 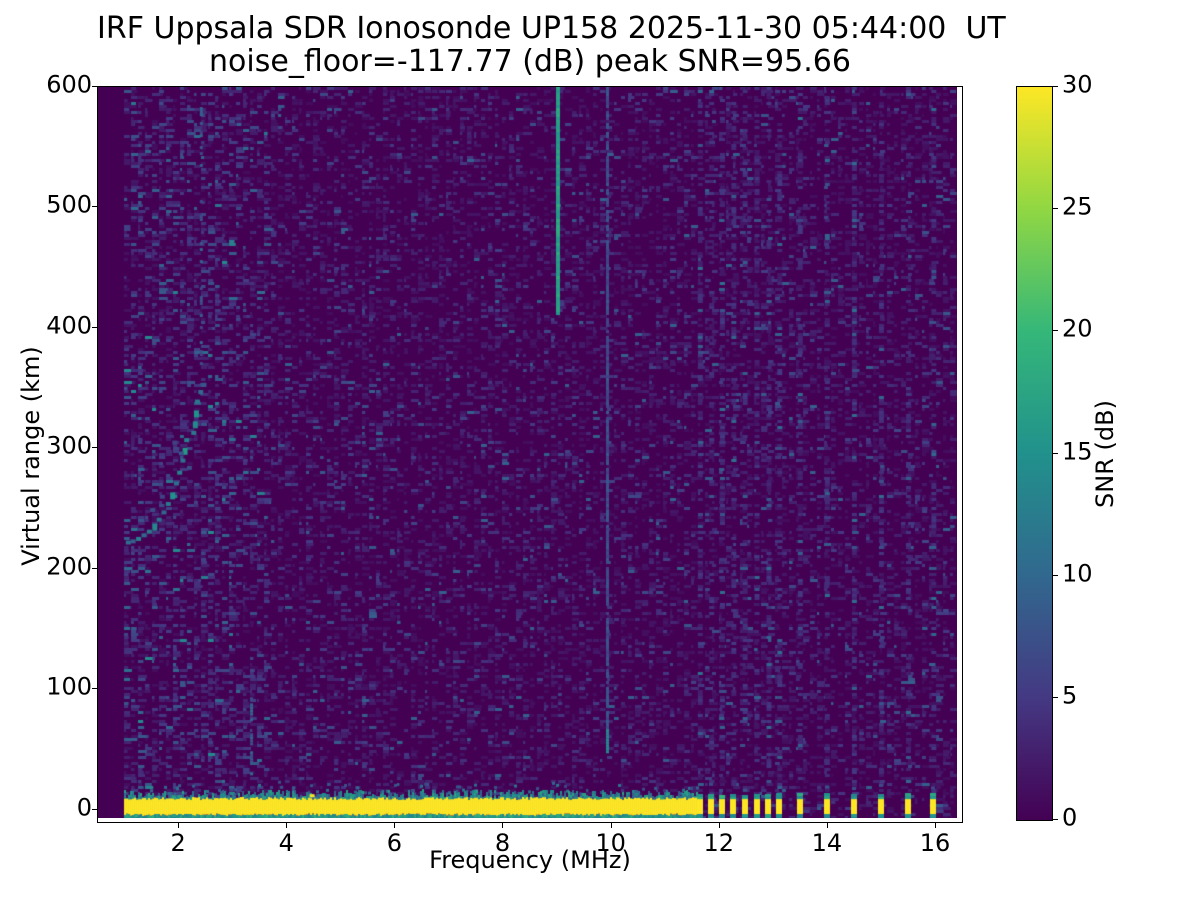 I want to click on colorbar-tick-label: 10, so click(x=1077, y=573).